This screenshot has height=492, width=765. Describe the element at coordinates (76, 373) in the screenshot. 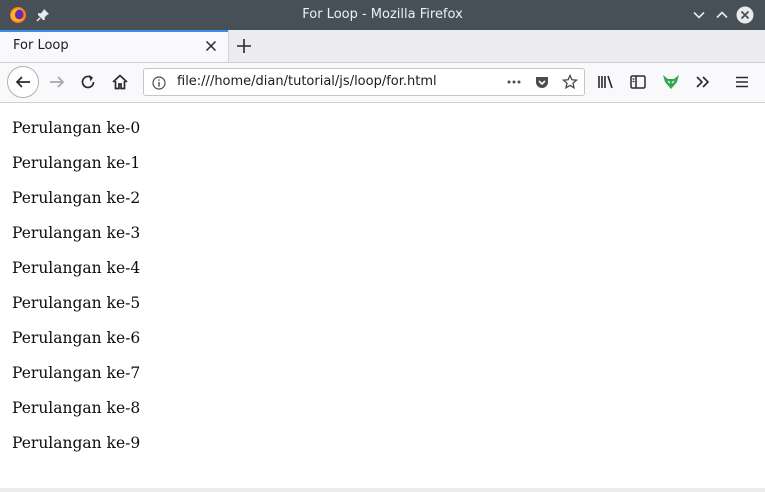

I see `output-line: Perulangan ke-7` at that location.